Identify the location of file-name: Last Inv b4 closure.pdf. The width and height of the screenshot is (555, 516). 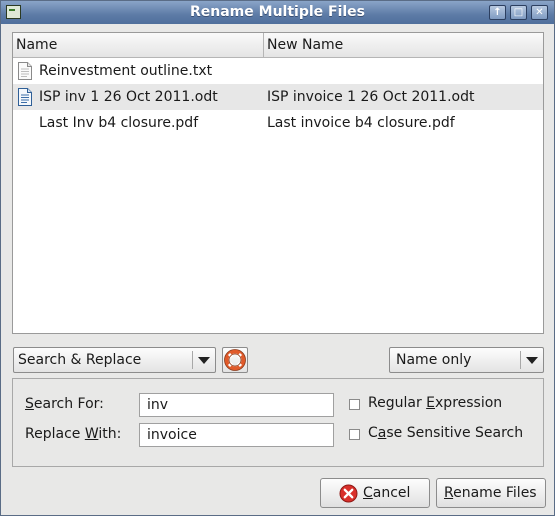
(119, 123).